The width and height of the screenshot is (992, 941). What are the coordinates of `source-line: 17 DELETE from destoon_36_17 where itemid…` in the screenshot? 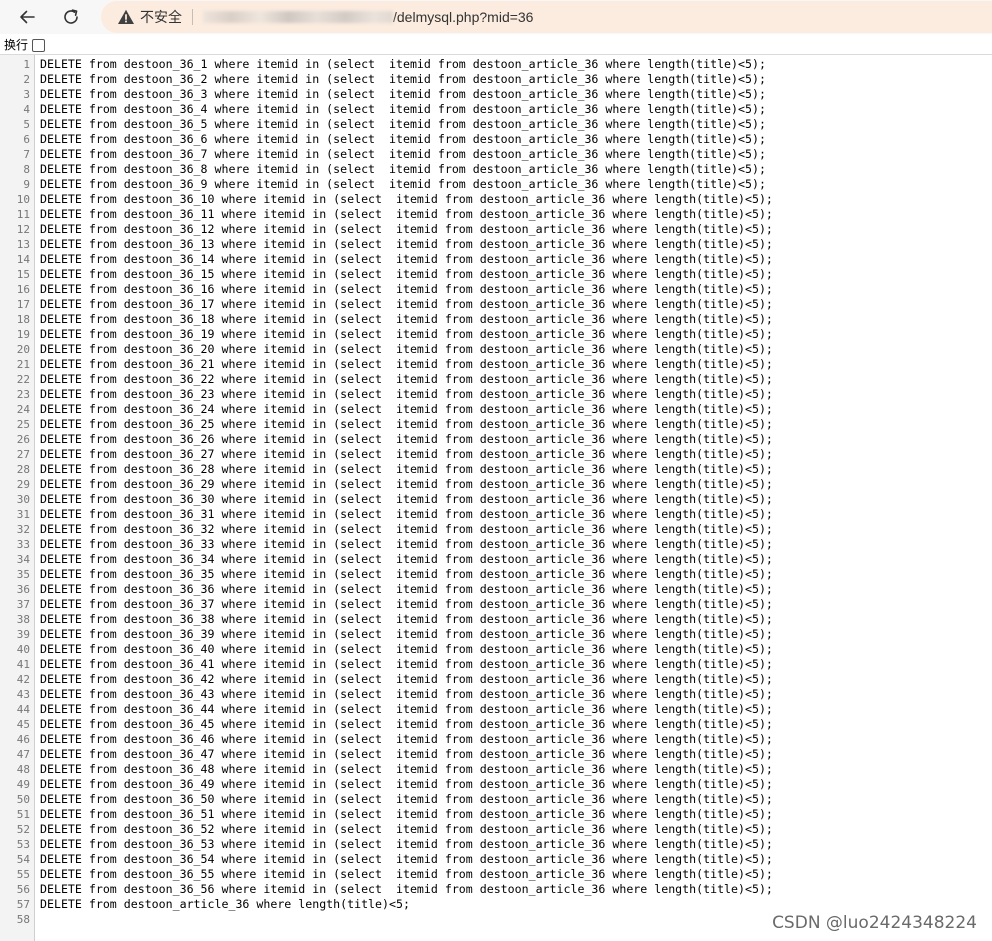 It's located at (496, 304).